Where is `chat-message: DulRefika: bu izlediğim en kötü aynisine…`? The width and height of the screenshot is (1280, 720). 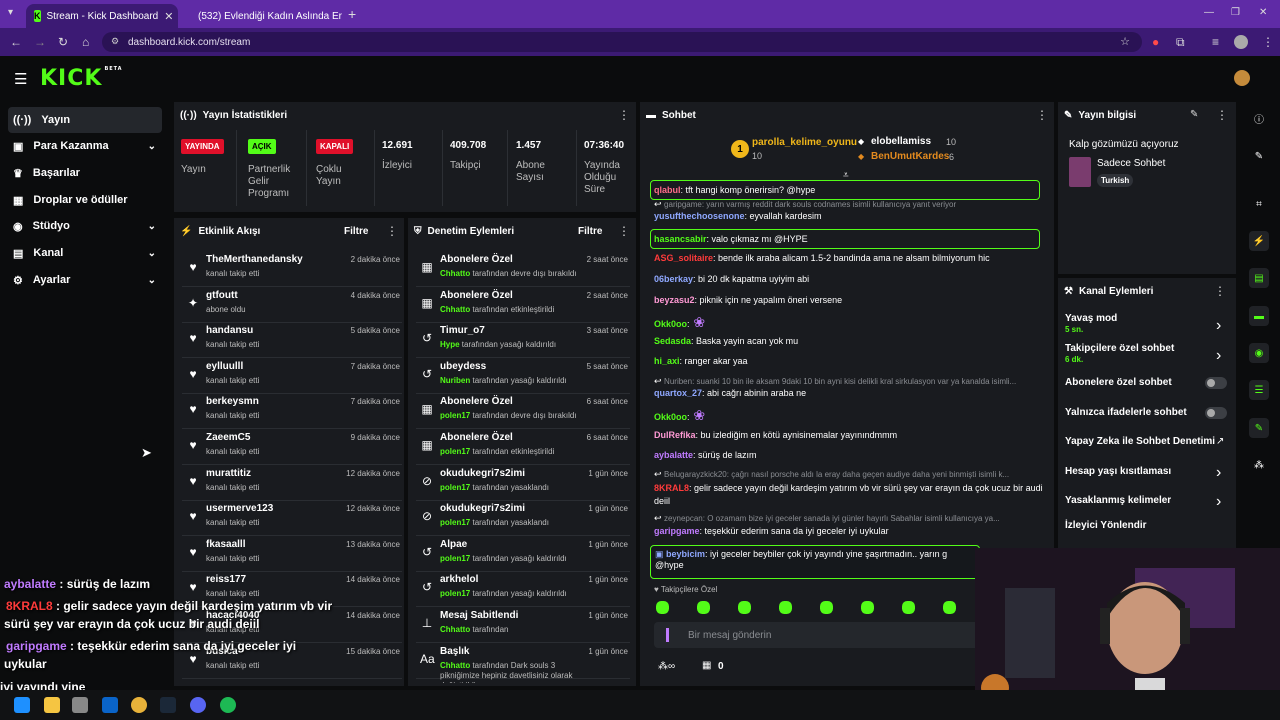 chat-message: DulRefika: bu izlediğim en kötü aynisine… is located at coordinates (849, 435).